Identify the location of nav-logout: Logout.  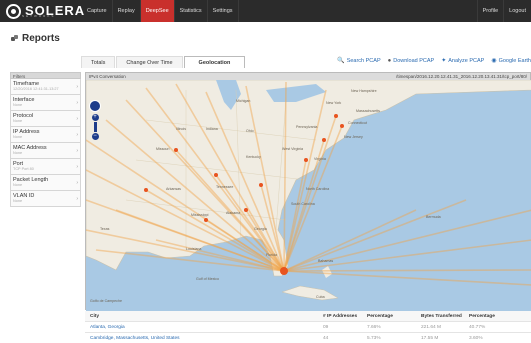
(517, 11).